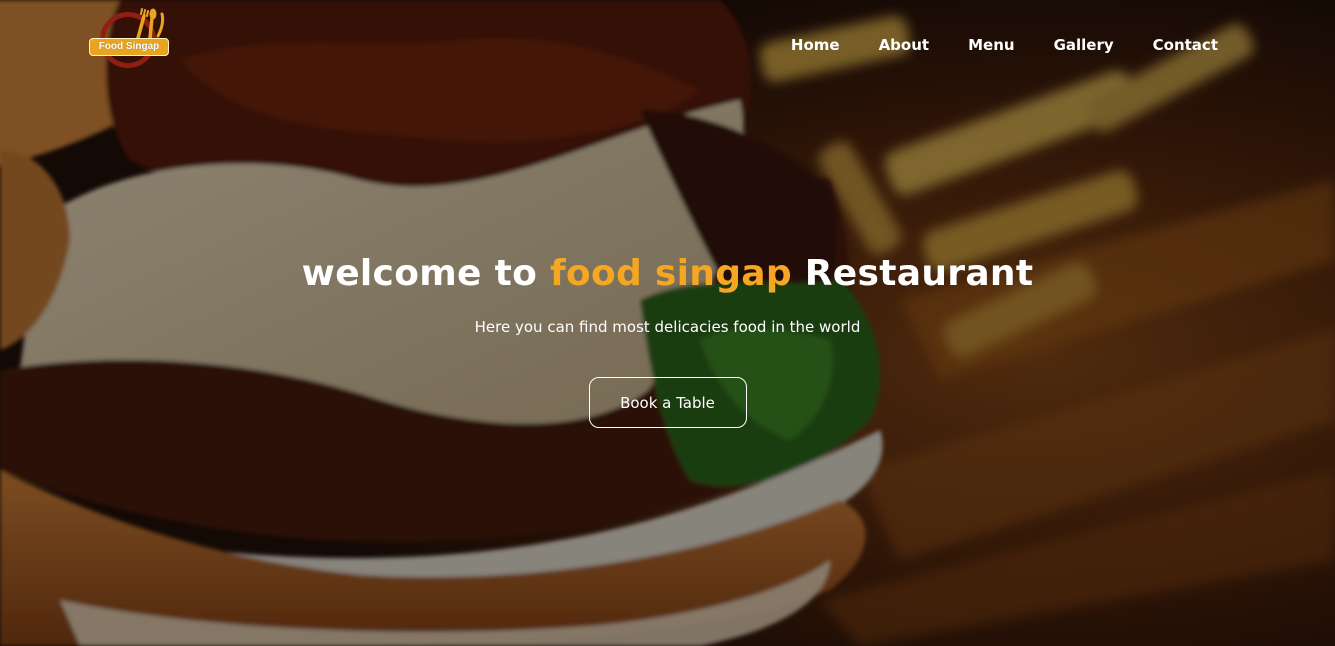 This screenshot has height=646, width=1335. I want to click on logo-text: Food Singap, so click(129, 47).